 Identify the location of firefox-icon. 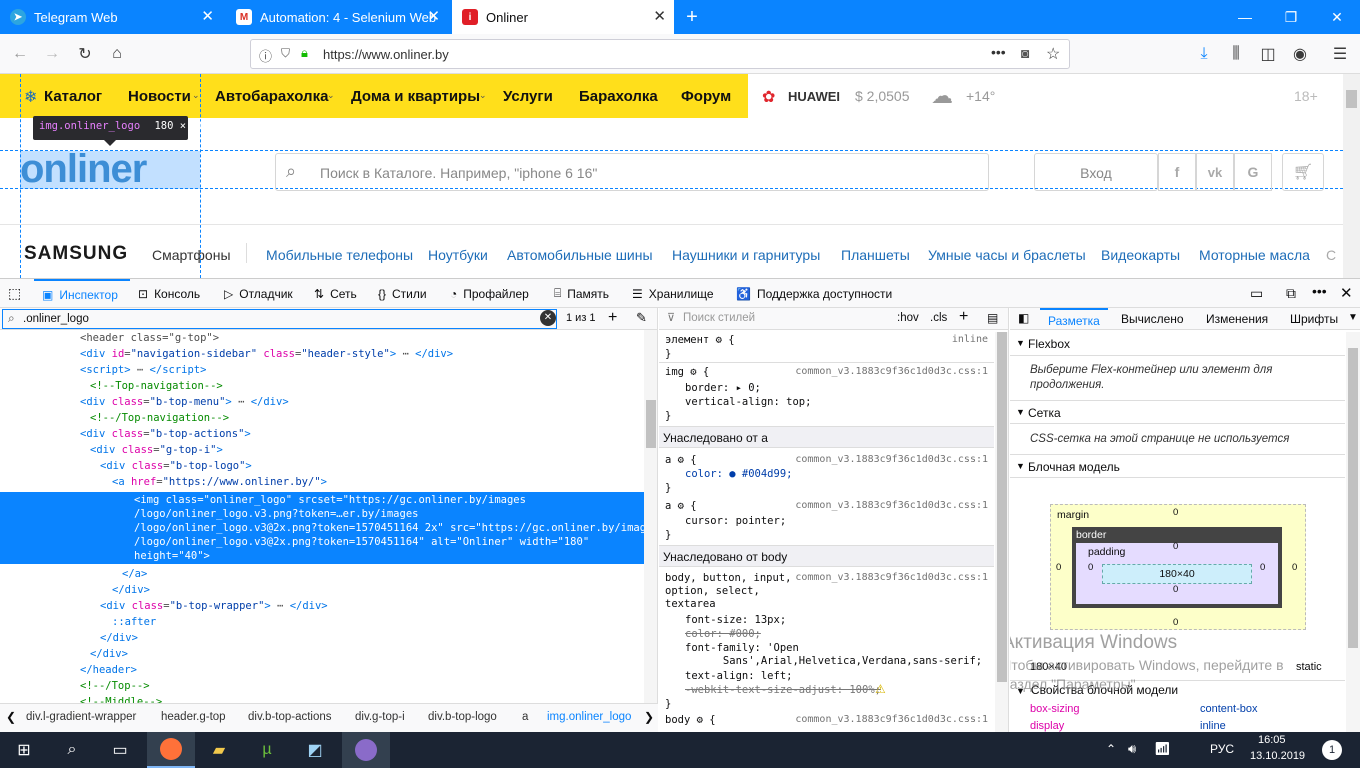
(171, 750).